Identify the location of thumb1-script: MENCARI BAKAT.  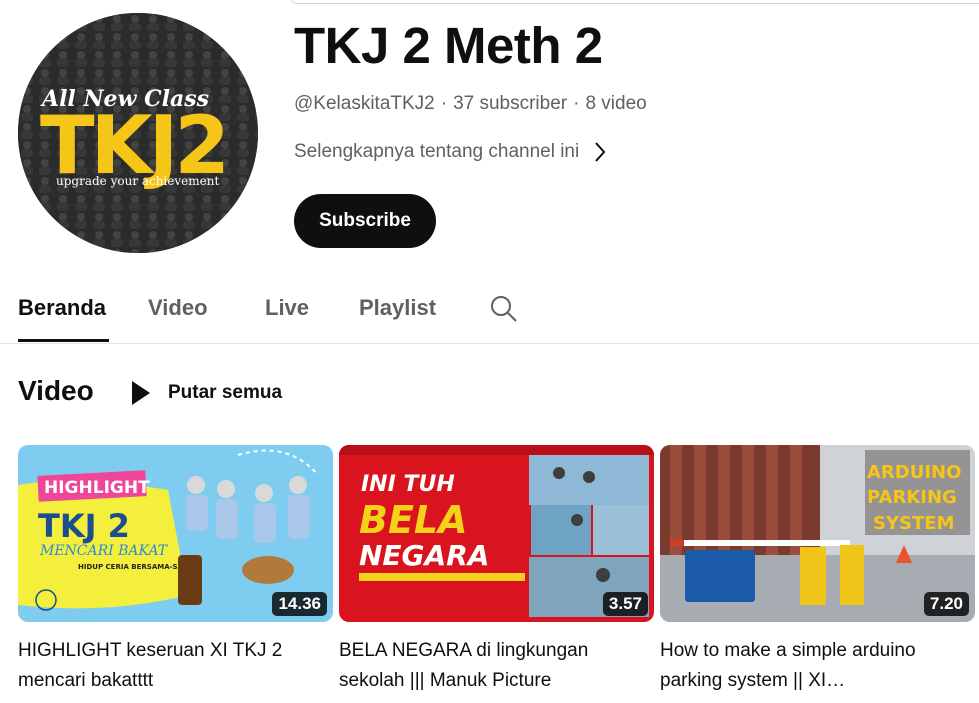
(104, 551).